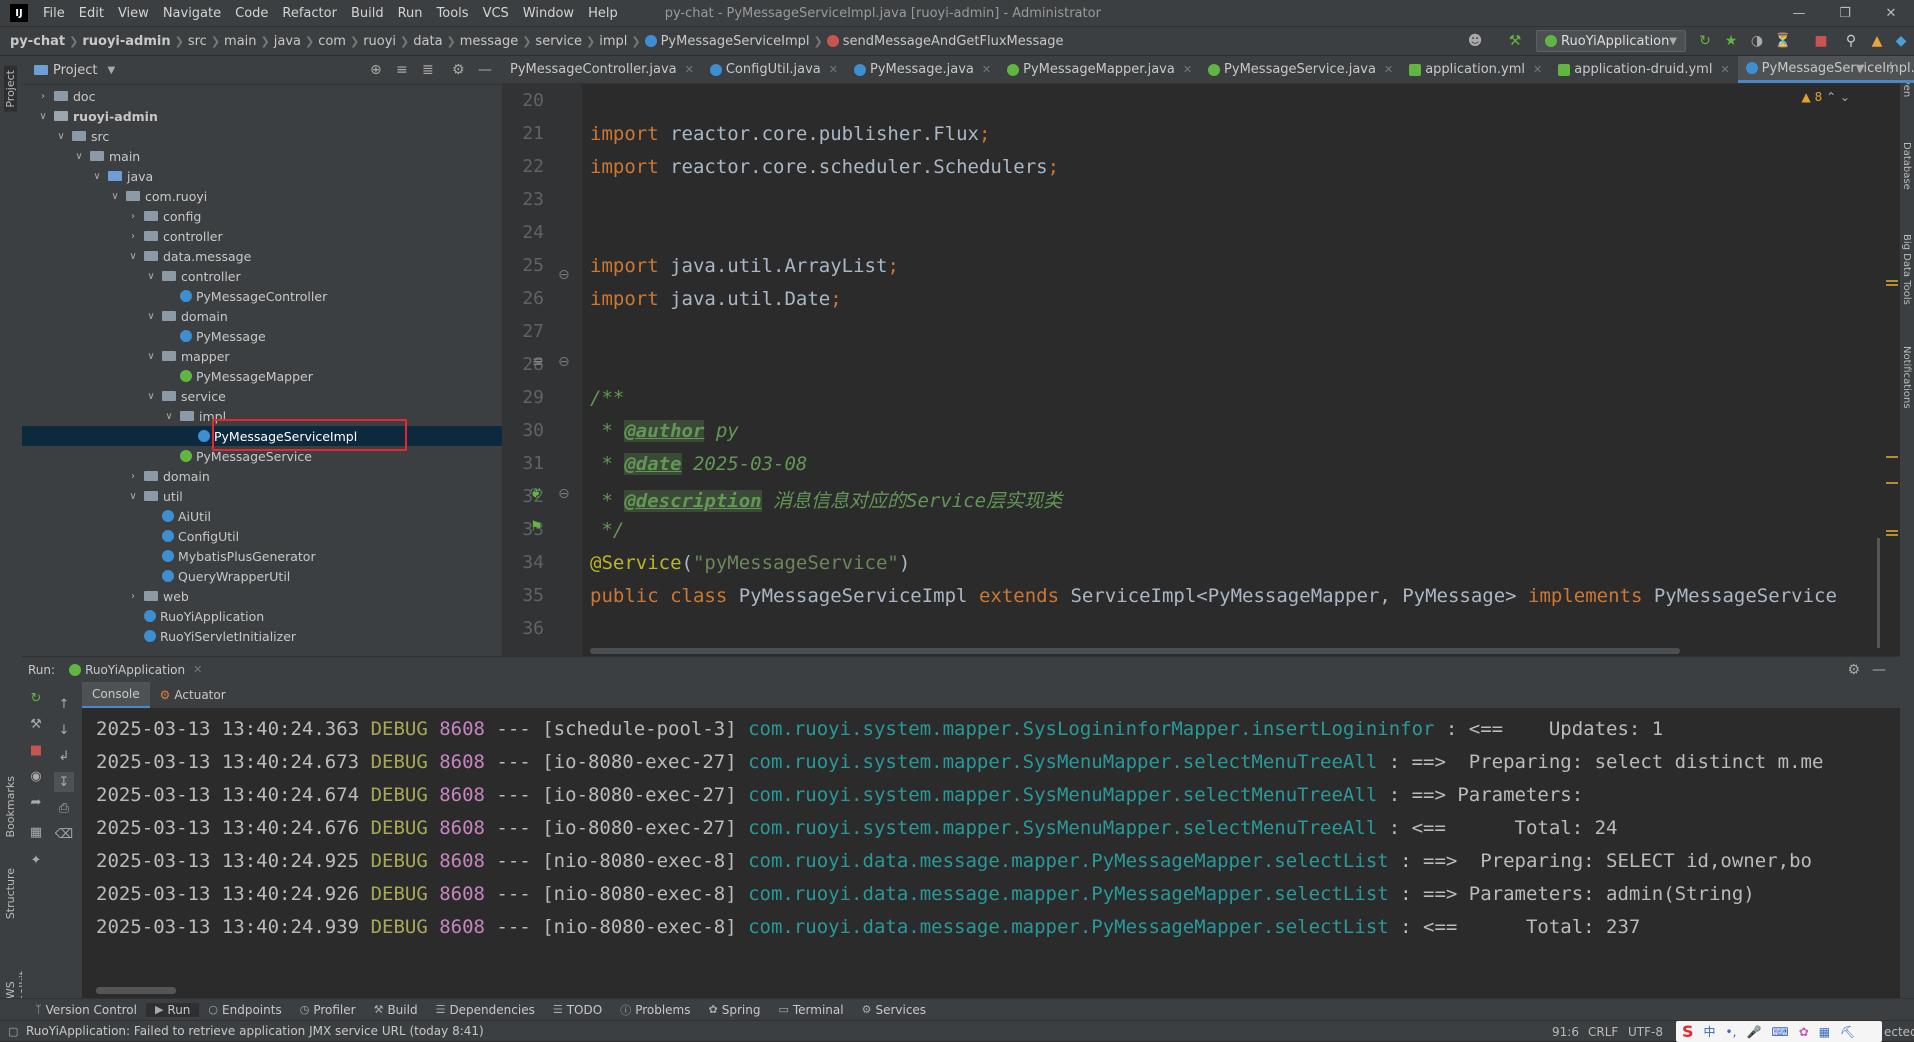 This screenshot has width=1914, height=1042. I want to click on tool-problems: ⓘ Problems, so click(655, 1010).